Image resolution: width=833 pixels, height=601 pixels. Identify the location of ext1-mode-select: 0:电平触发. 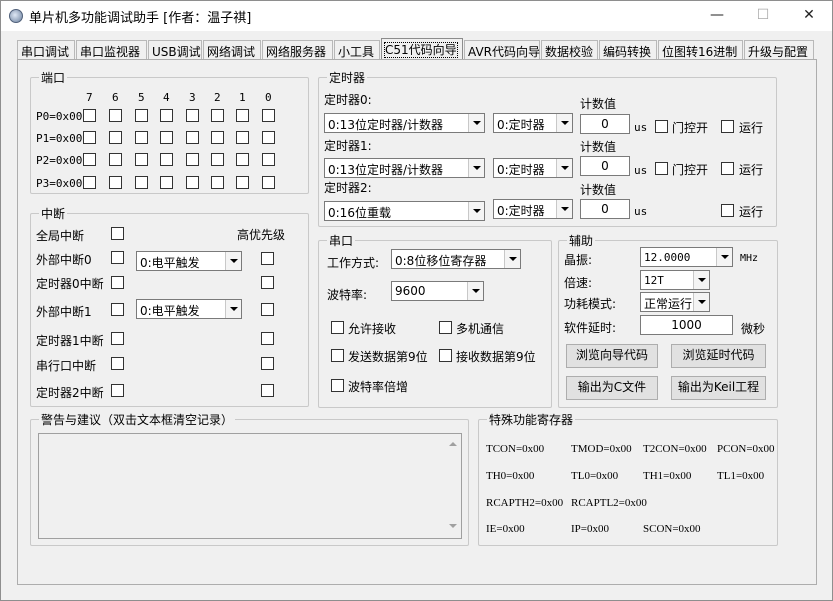
(189, 309).